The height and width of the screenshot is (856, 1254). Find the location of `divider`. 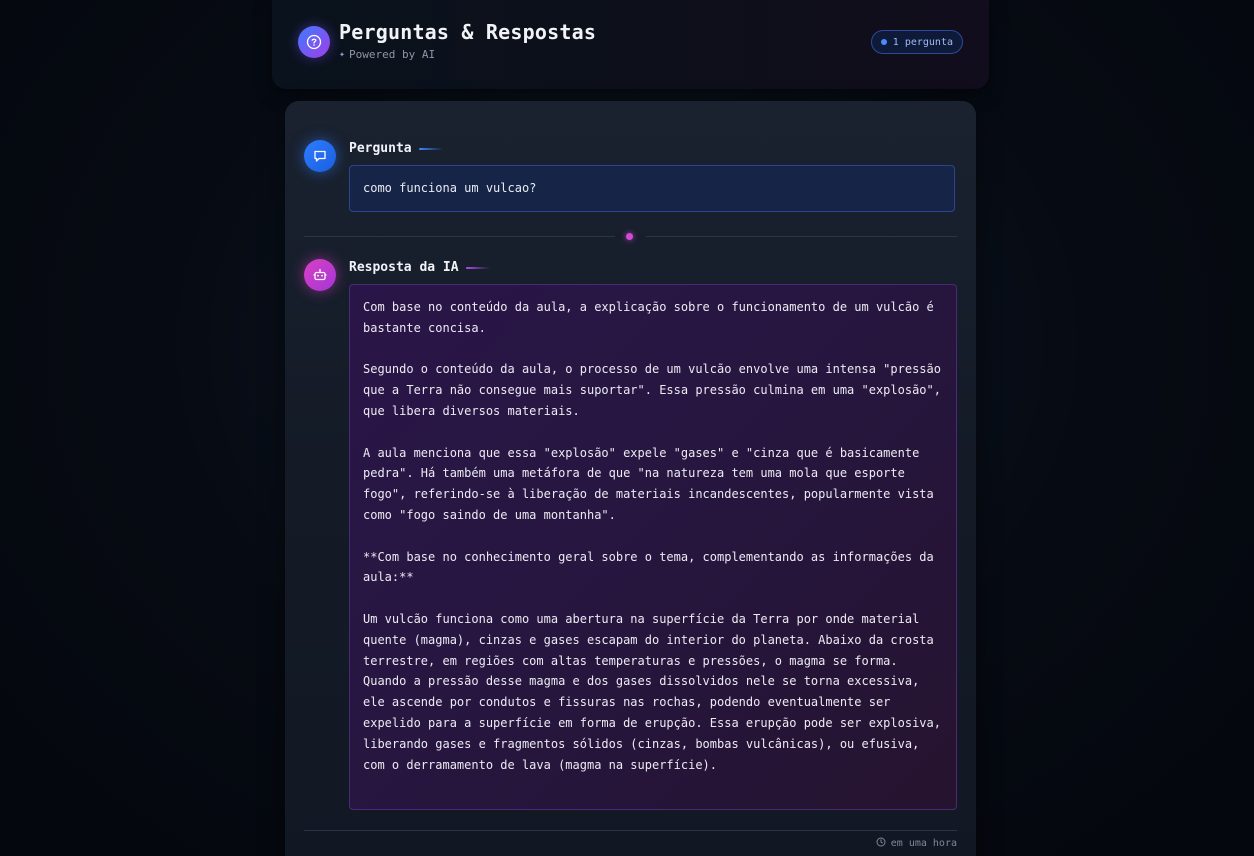

divider is located at coordinates (630, 236).